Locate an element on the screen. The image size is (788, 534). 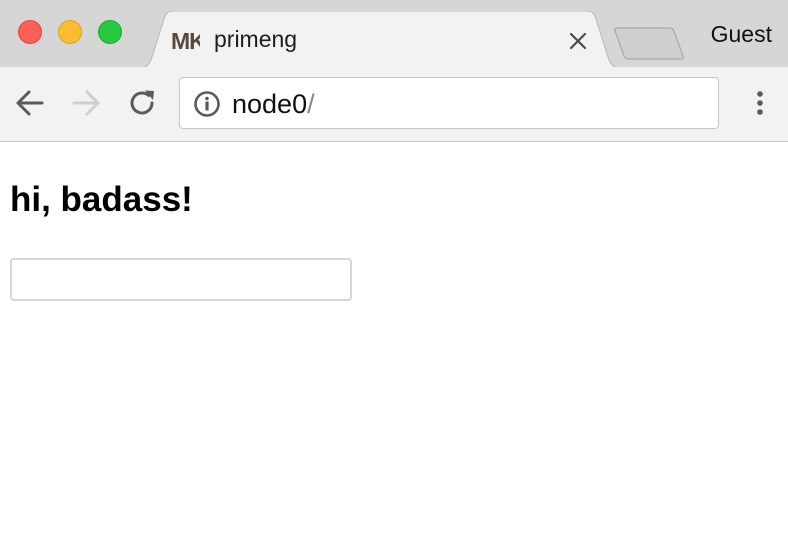
favicon-logo-text: MK is located at coordinates (185, 40).